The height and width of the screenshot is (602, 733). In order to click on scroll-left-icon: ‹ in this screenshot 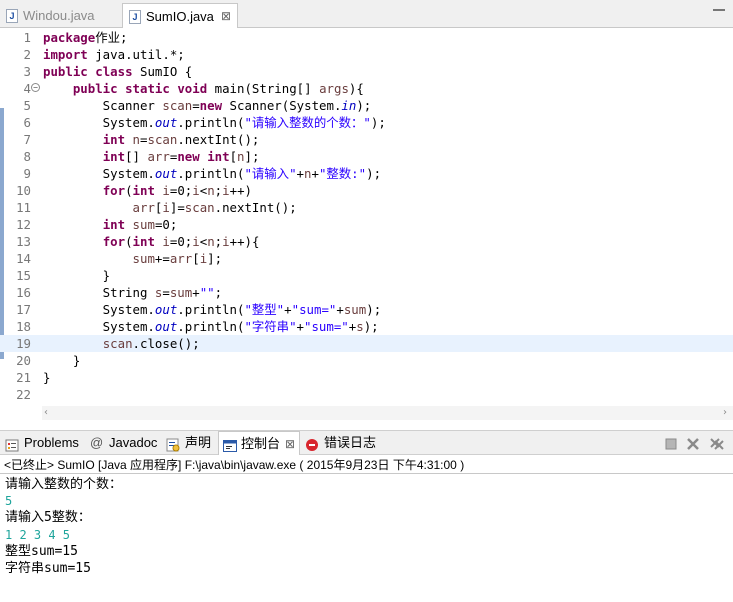, I will do `click(46, 412)`.